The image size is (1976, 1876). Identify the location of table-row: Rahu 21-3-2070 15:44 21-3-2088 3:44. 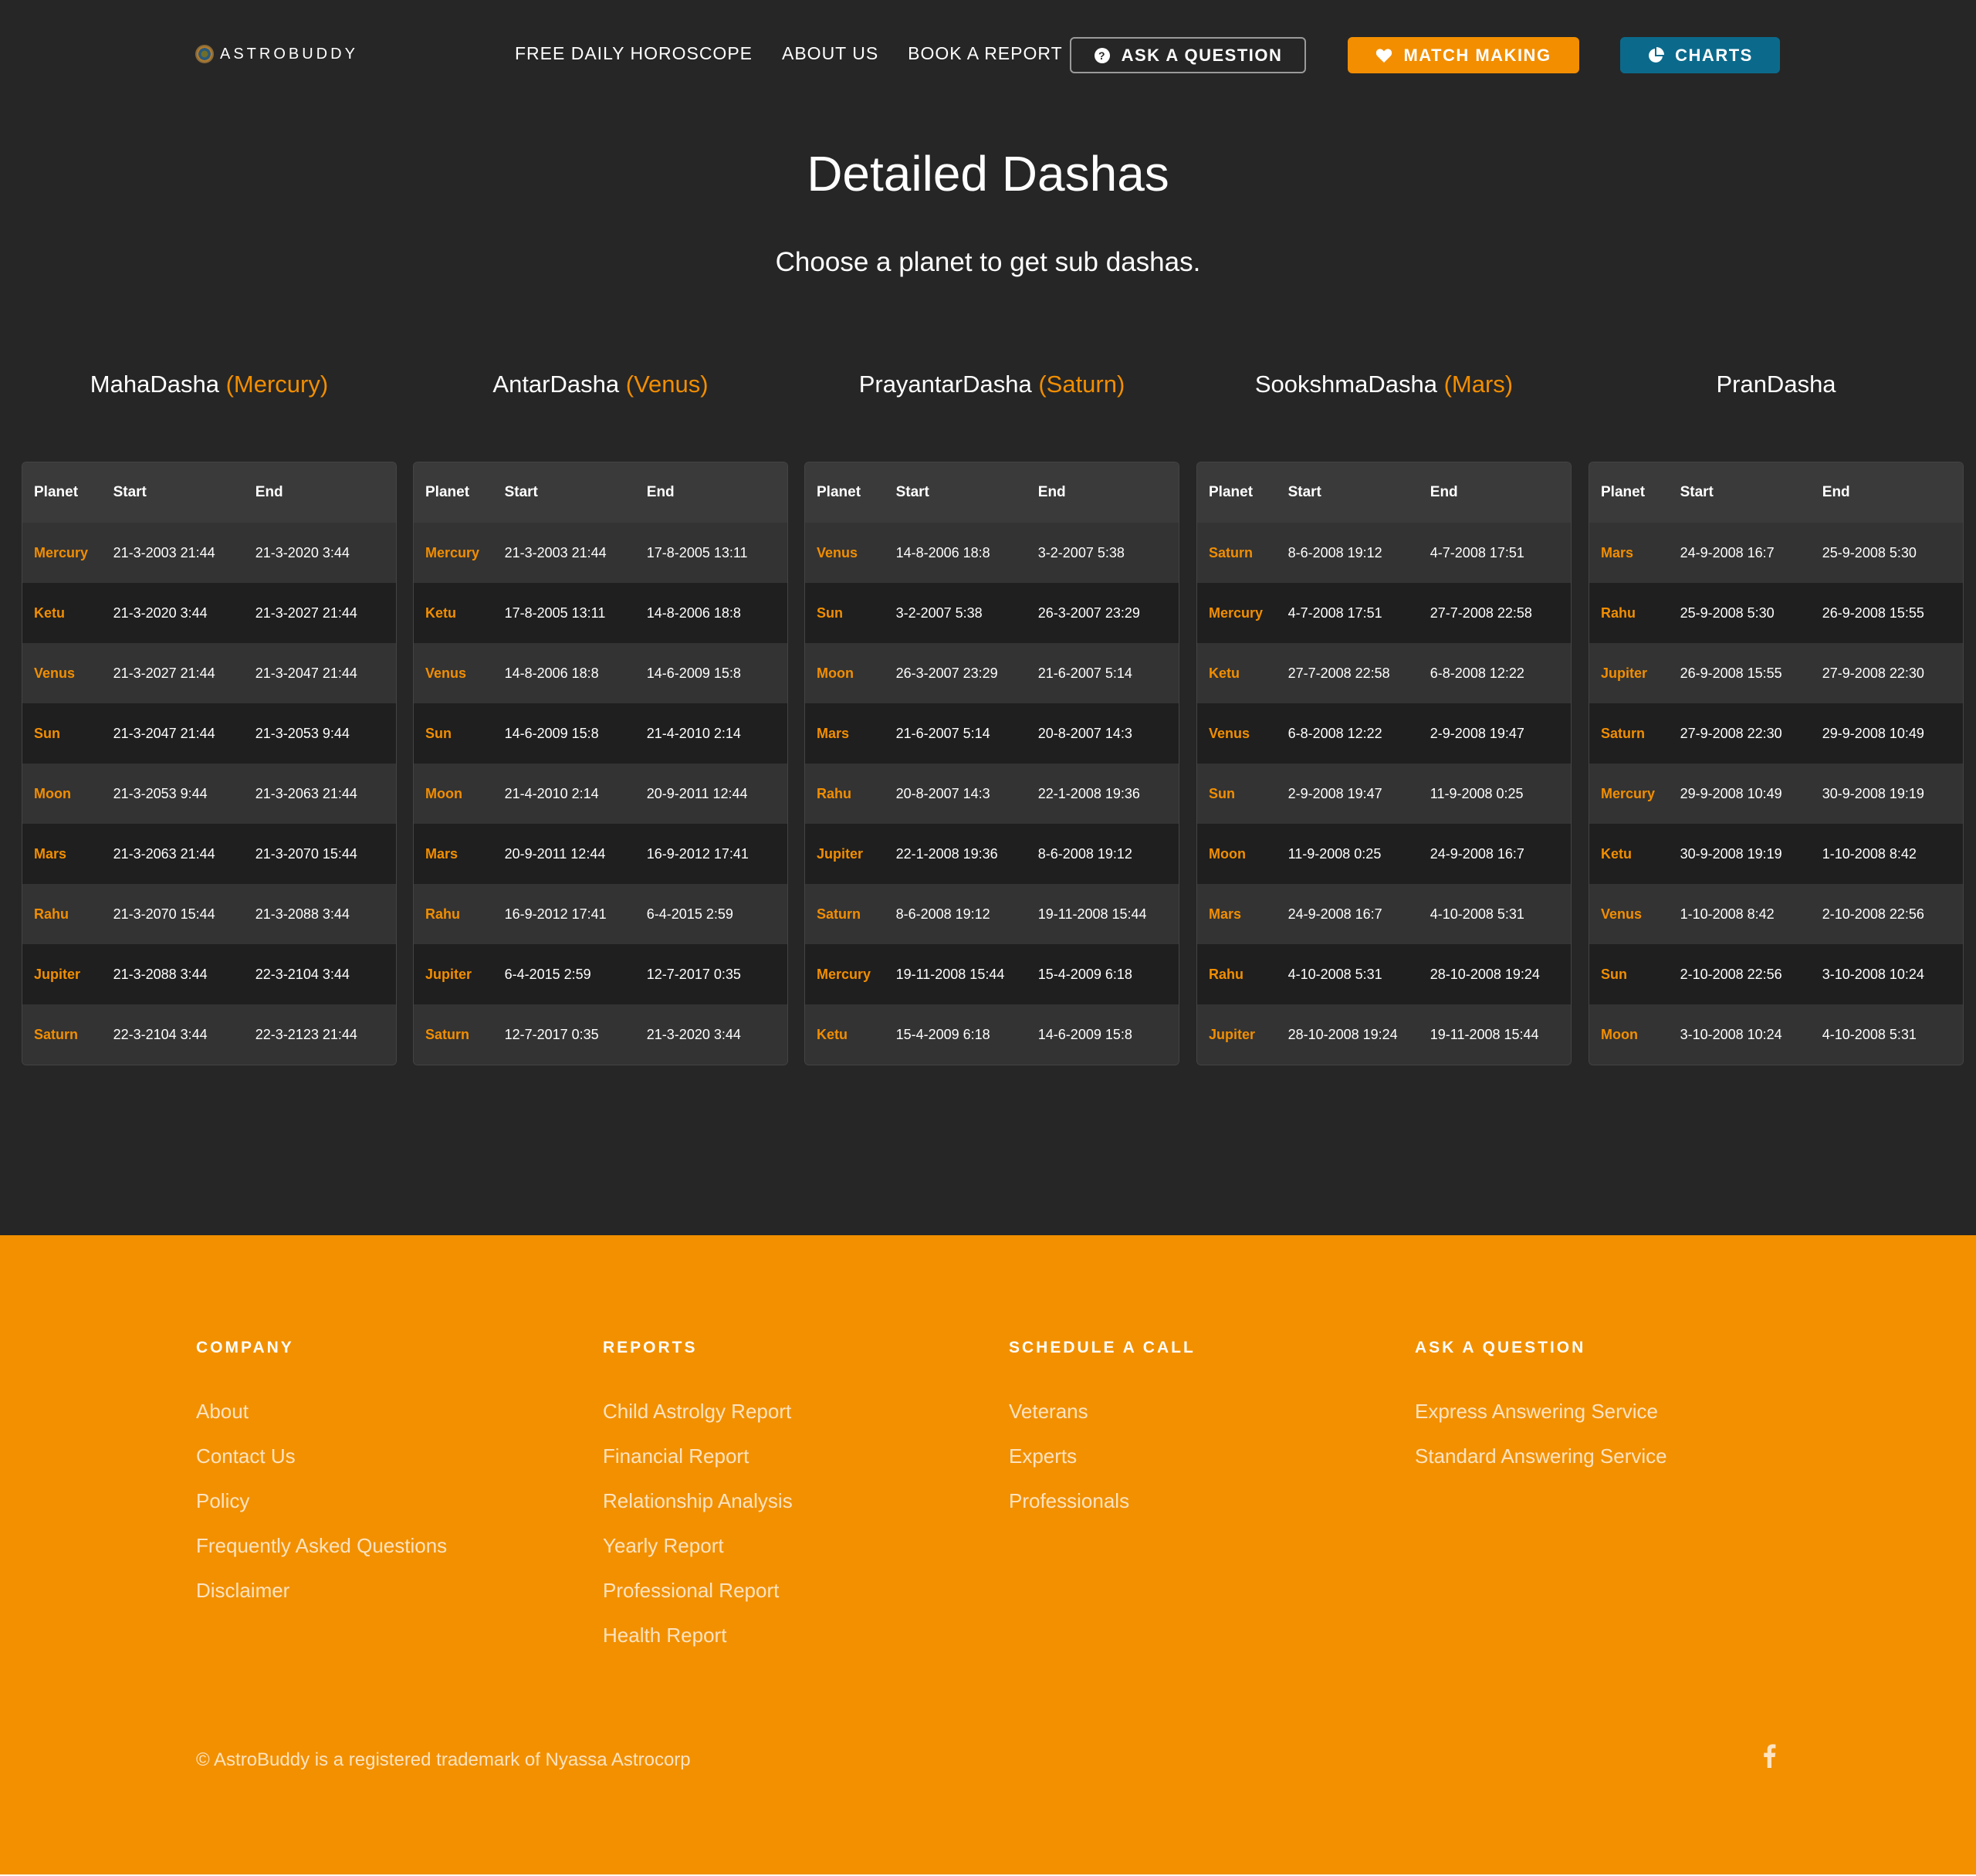
(209, 914).